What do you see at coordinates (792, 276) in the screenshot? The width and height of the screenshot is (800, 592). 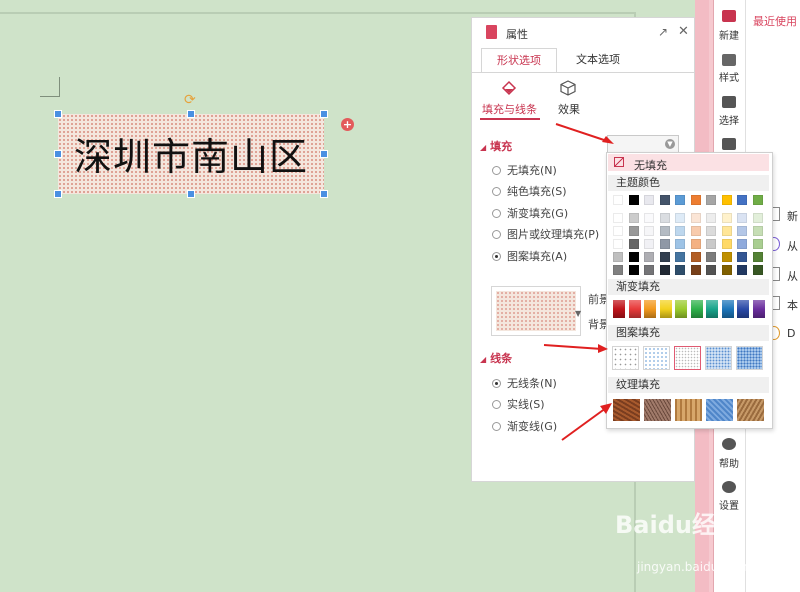 I see `recent-item-3: 从` at bounding box center [792, 276].